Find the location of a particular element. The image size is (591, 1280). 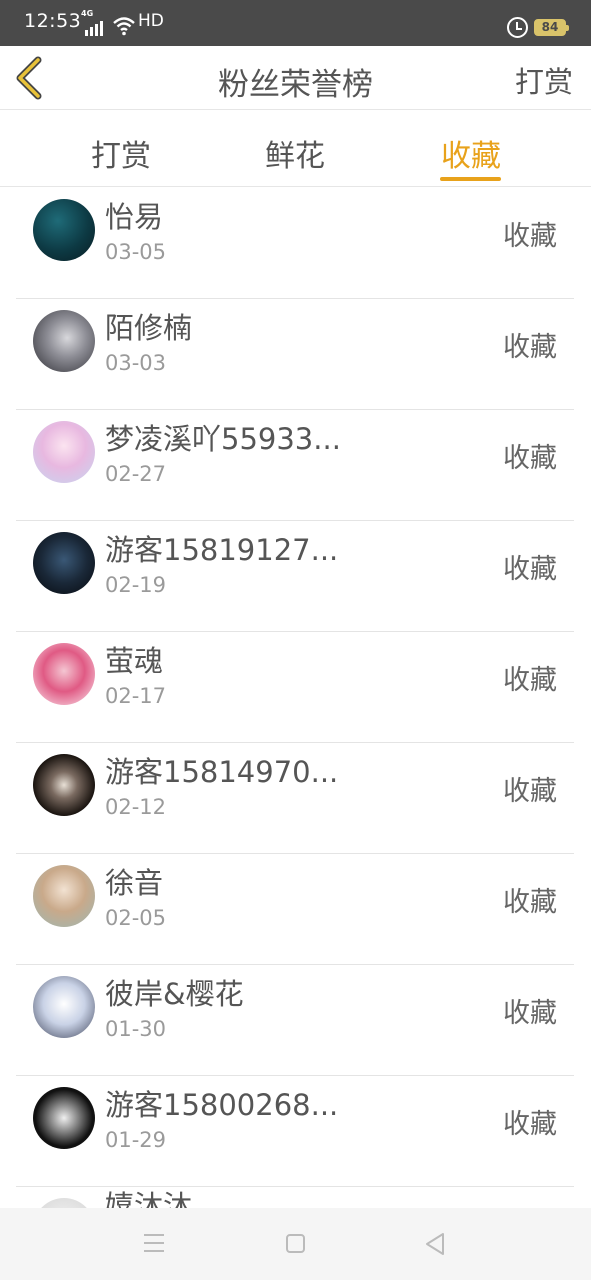

home-icon is located at coordinates (295, 1243).